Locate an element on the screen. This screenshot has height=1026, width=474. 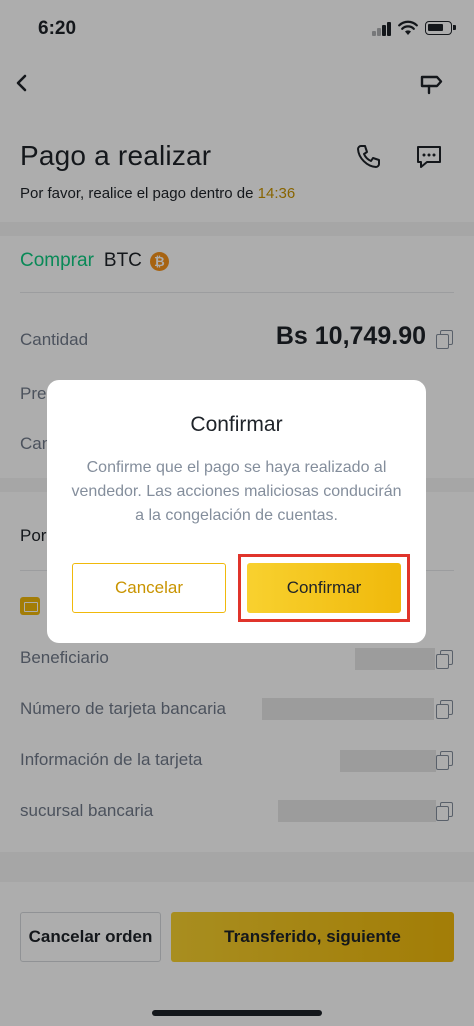
dialog-confirm-button: Confirmar is located at coordinates (324, 588).